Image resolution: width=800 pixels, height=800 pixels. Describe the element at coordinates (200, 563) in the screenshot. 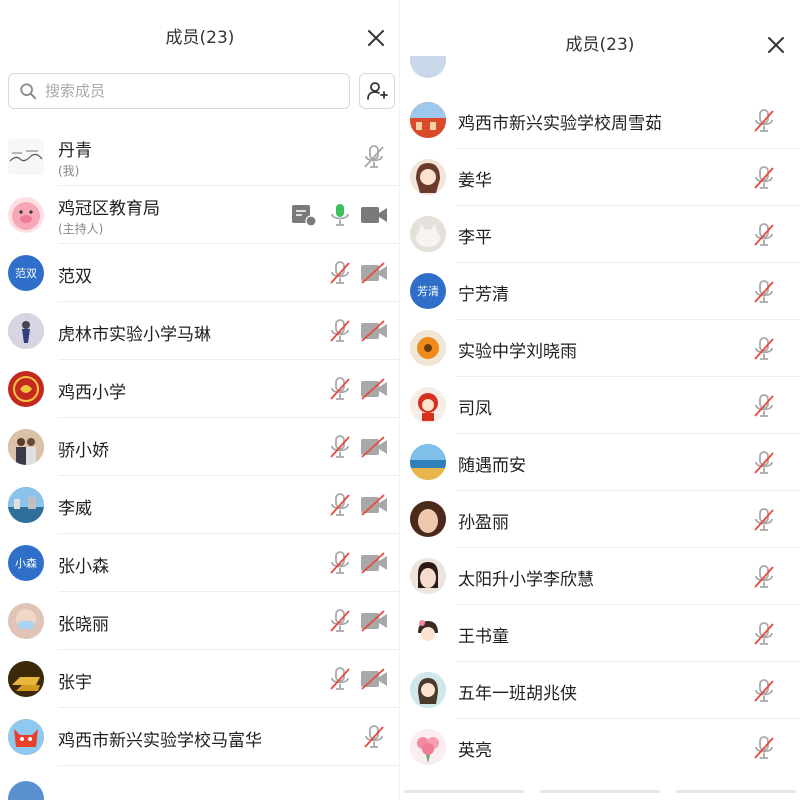

I see `member-row: 小森 张小森` at that location.